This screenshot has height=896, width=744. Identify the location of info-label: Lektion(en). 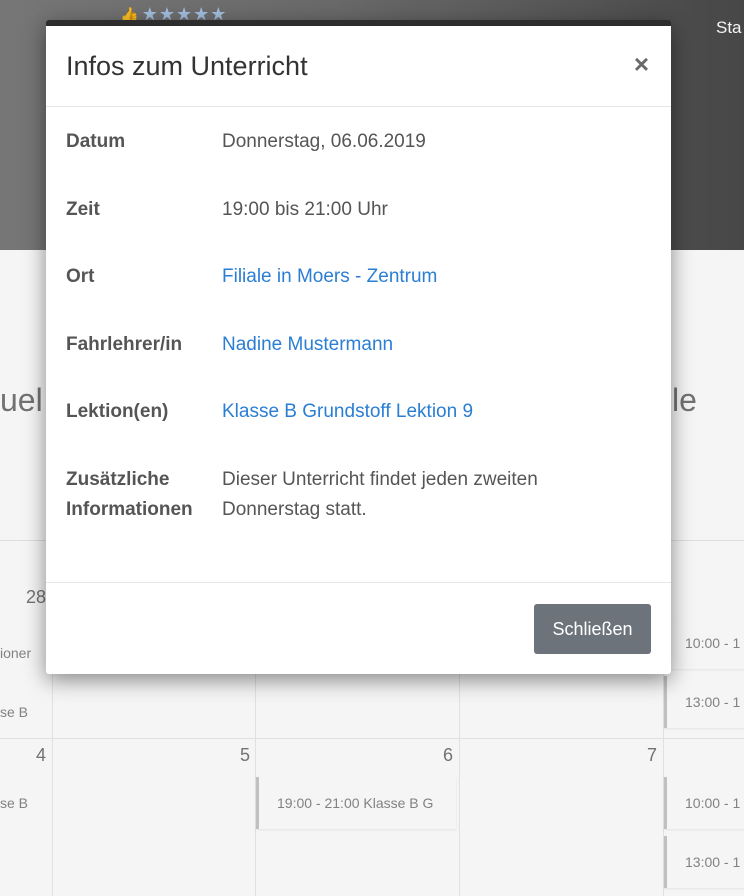
(117, 411).